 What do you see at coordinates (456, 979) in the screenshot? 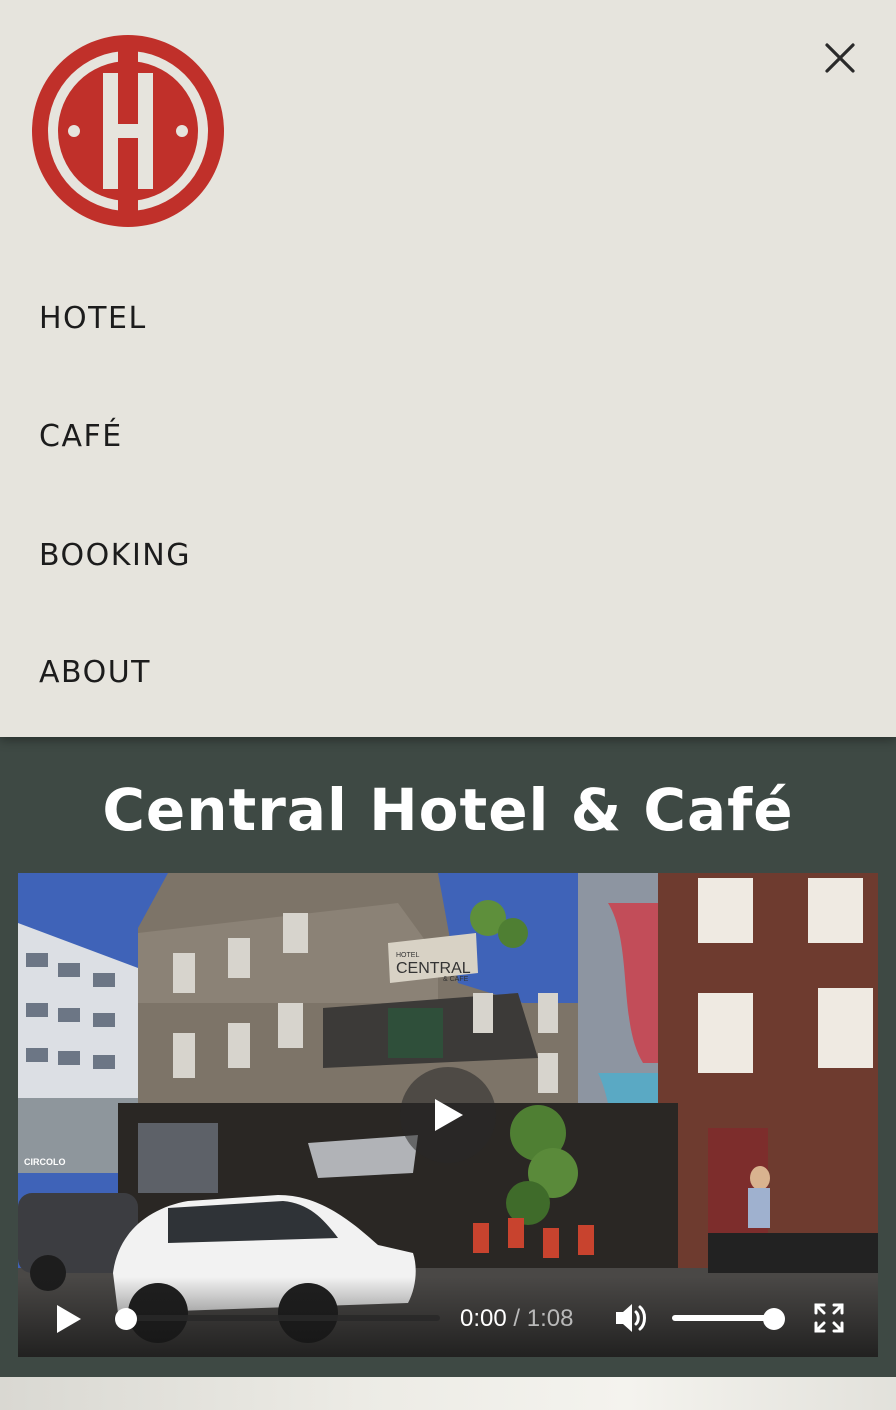
I see `svg-text: & CAFE` at bounding box center [456, 979].